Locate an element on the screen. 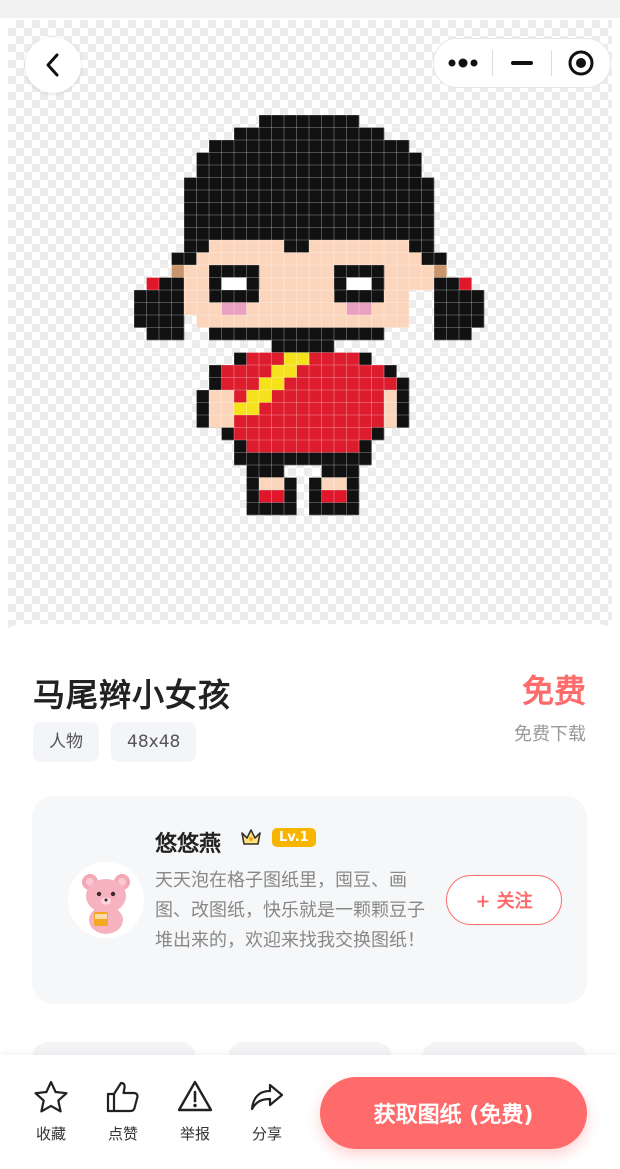 This screenshot has width=620, height=1169. report-label: 举报 is located at coordinates (194, 1134).